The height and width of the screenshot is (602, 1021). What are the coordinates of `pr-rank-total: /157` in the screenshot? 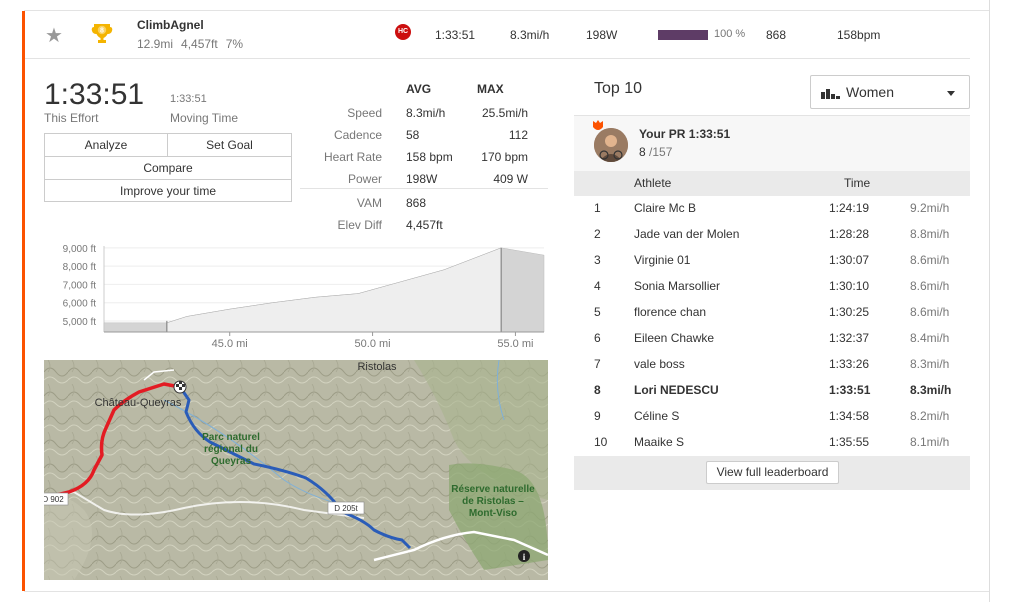 It's located at (661, 152).